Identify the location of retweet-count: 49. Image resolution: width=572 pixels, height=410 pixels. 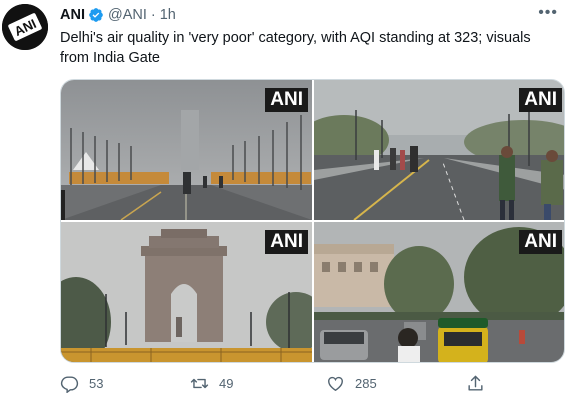
(226, 383).